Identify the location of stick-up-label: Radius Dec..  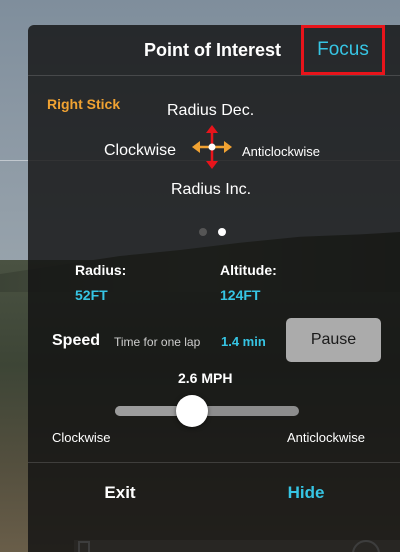
(211, 110).